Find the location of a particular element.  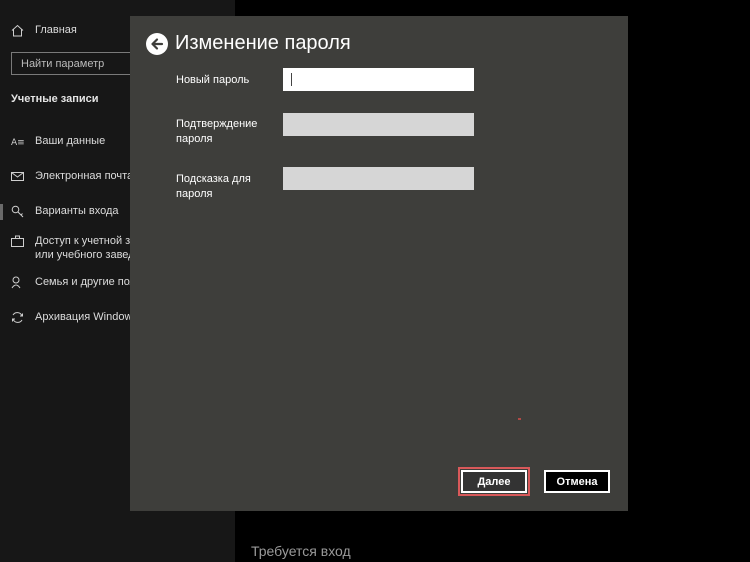

svg-text: A≡ is located at coordinates (17, 143).